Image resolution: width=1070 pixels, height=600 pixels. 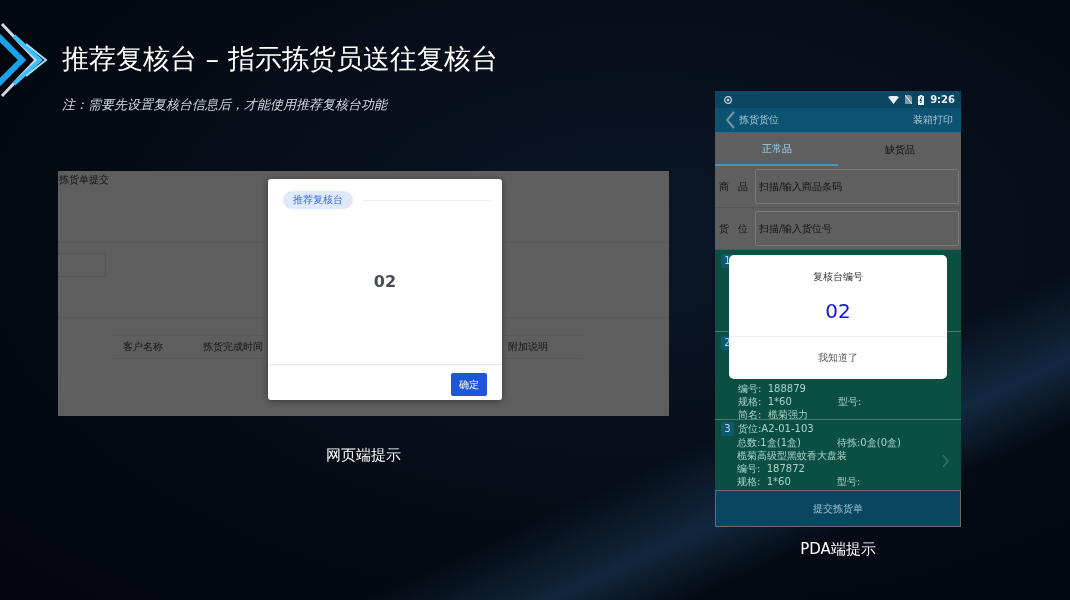 What do you see at coordinates (225, 105) in the screenshot?
I see `note-text: 注：需要先设置复核台信息后，才能使用推荐复核台功能` at bounding box center [225, 105].